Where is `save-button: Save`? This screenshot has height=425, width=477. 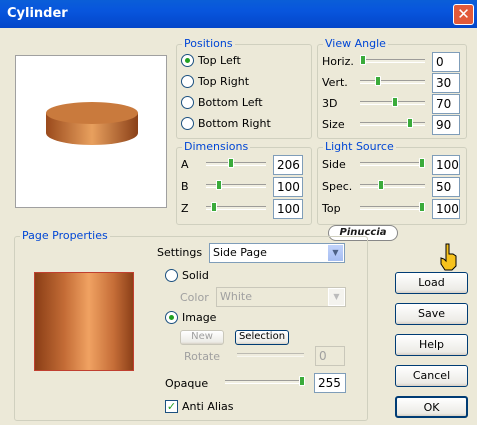
save-button: Save is located at coordinates (431, 314).